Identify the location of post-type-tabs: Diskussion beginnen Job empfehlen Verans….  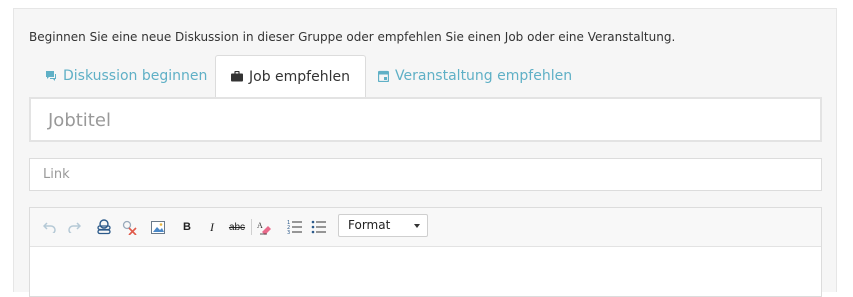
(425, 76).